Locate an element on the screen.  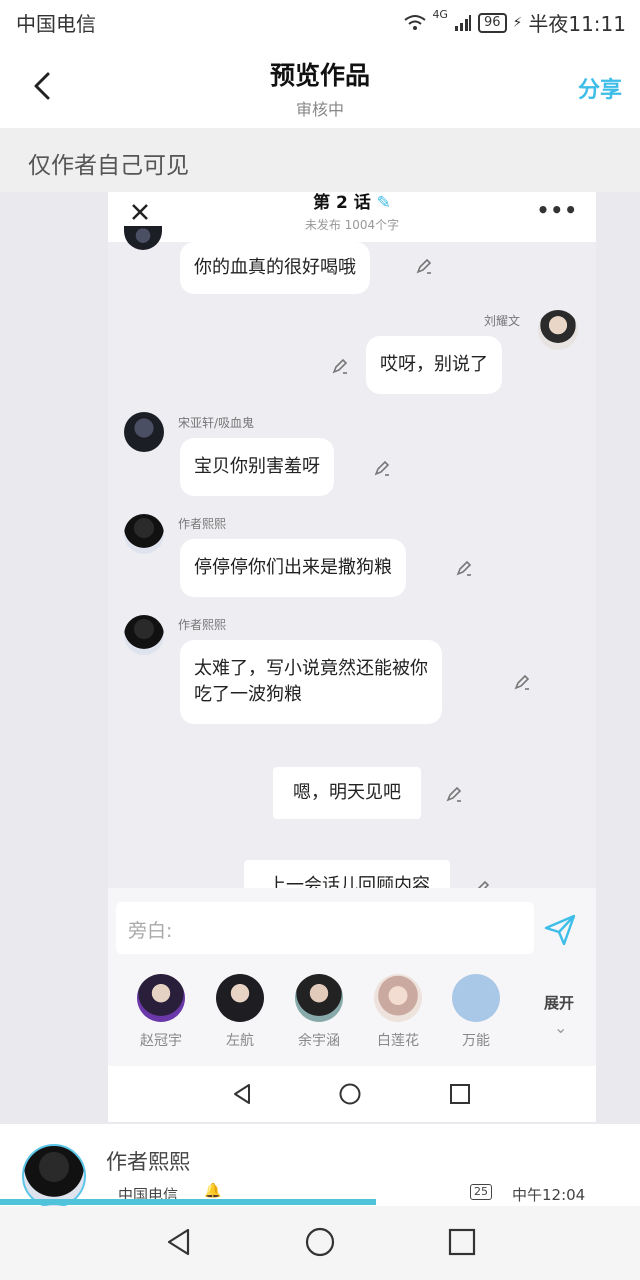
character-chip: 余宇涵 is located at coordinates (319, 1012).